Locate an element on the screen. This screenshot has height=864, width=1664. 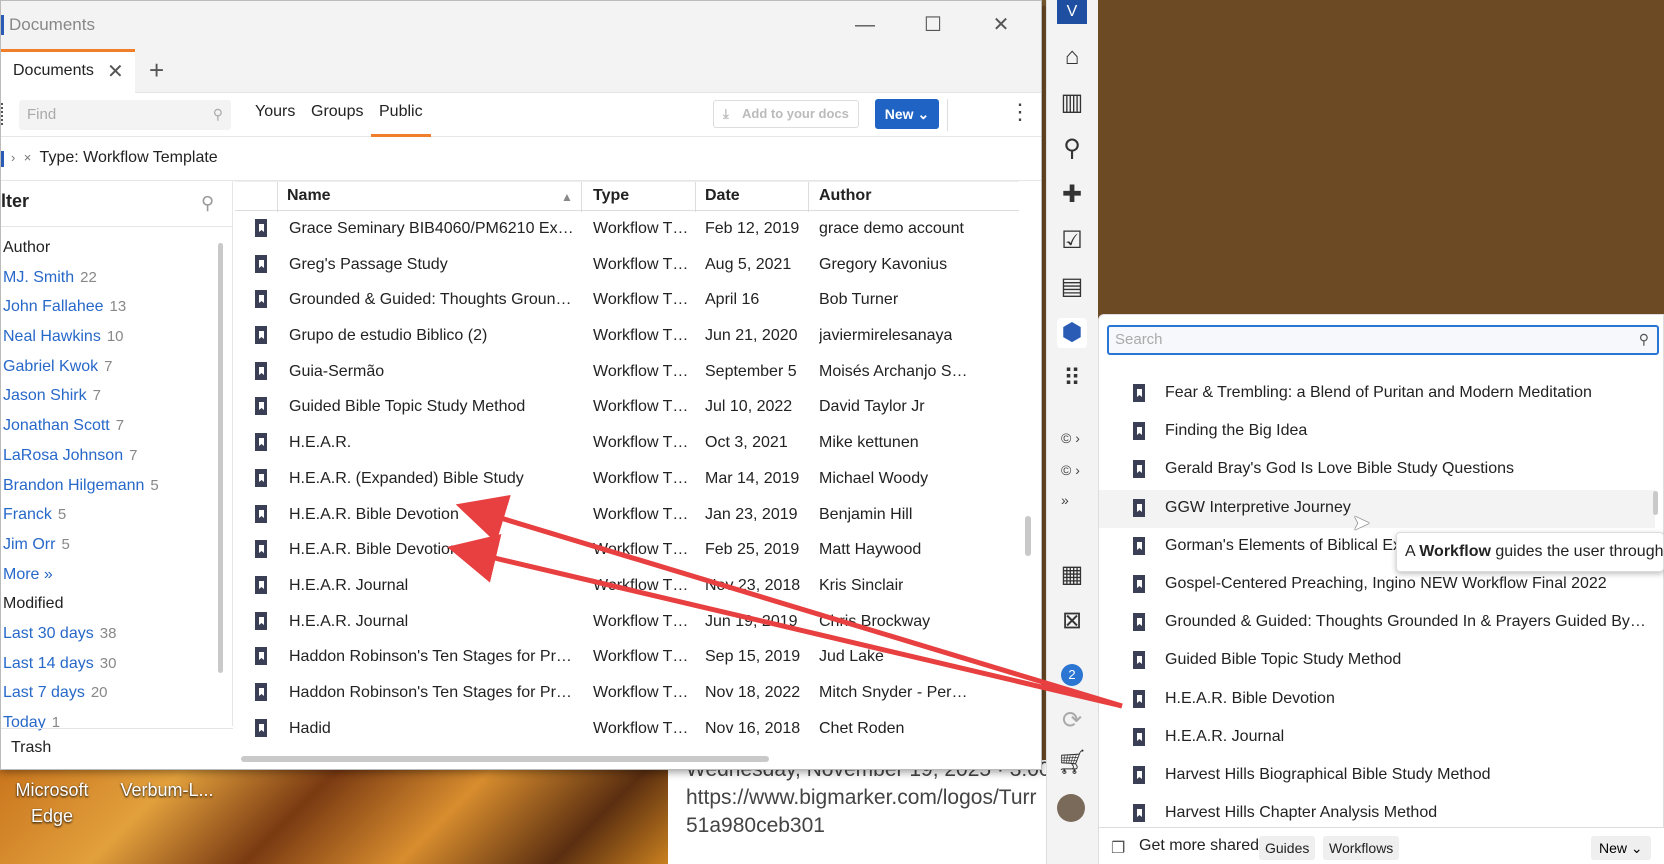
workflow-item: H.E.A.R. Bible Devotion is located at coordinates (1377, 700).